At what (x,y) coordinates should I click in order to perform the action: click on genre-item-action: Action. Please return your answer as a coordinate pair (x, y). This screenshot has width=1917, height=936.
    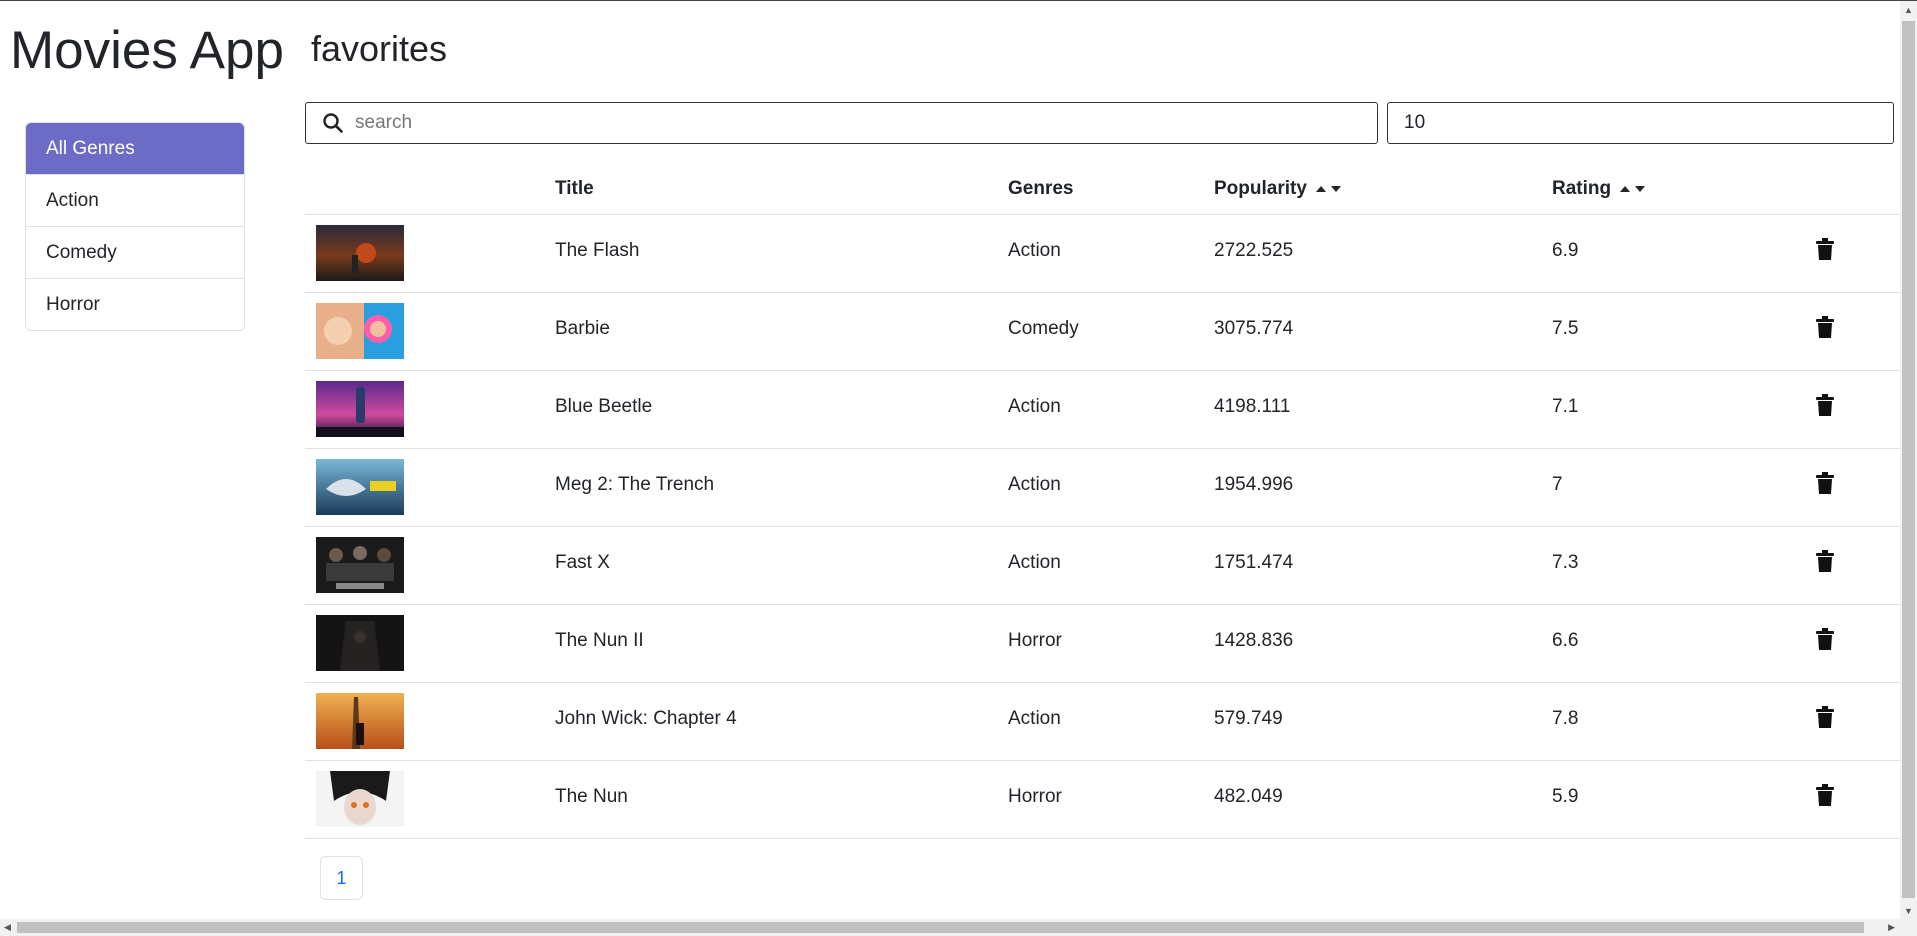
    Looking at the image, I should click on (135, 200).